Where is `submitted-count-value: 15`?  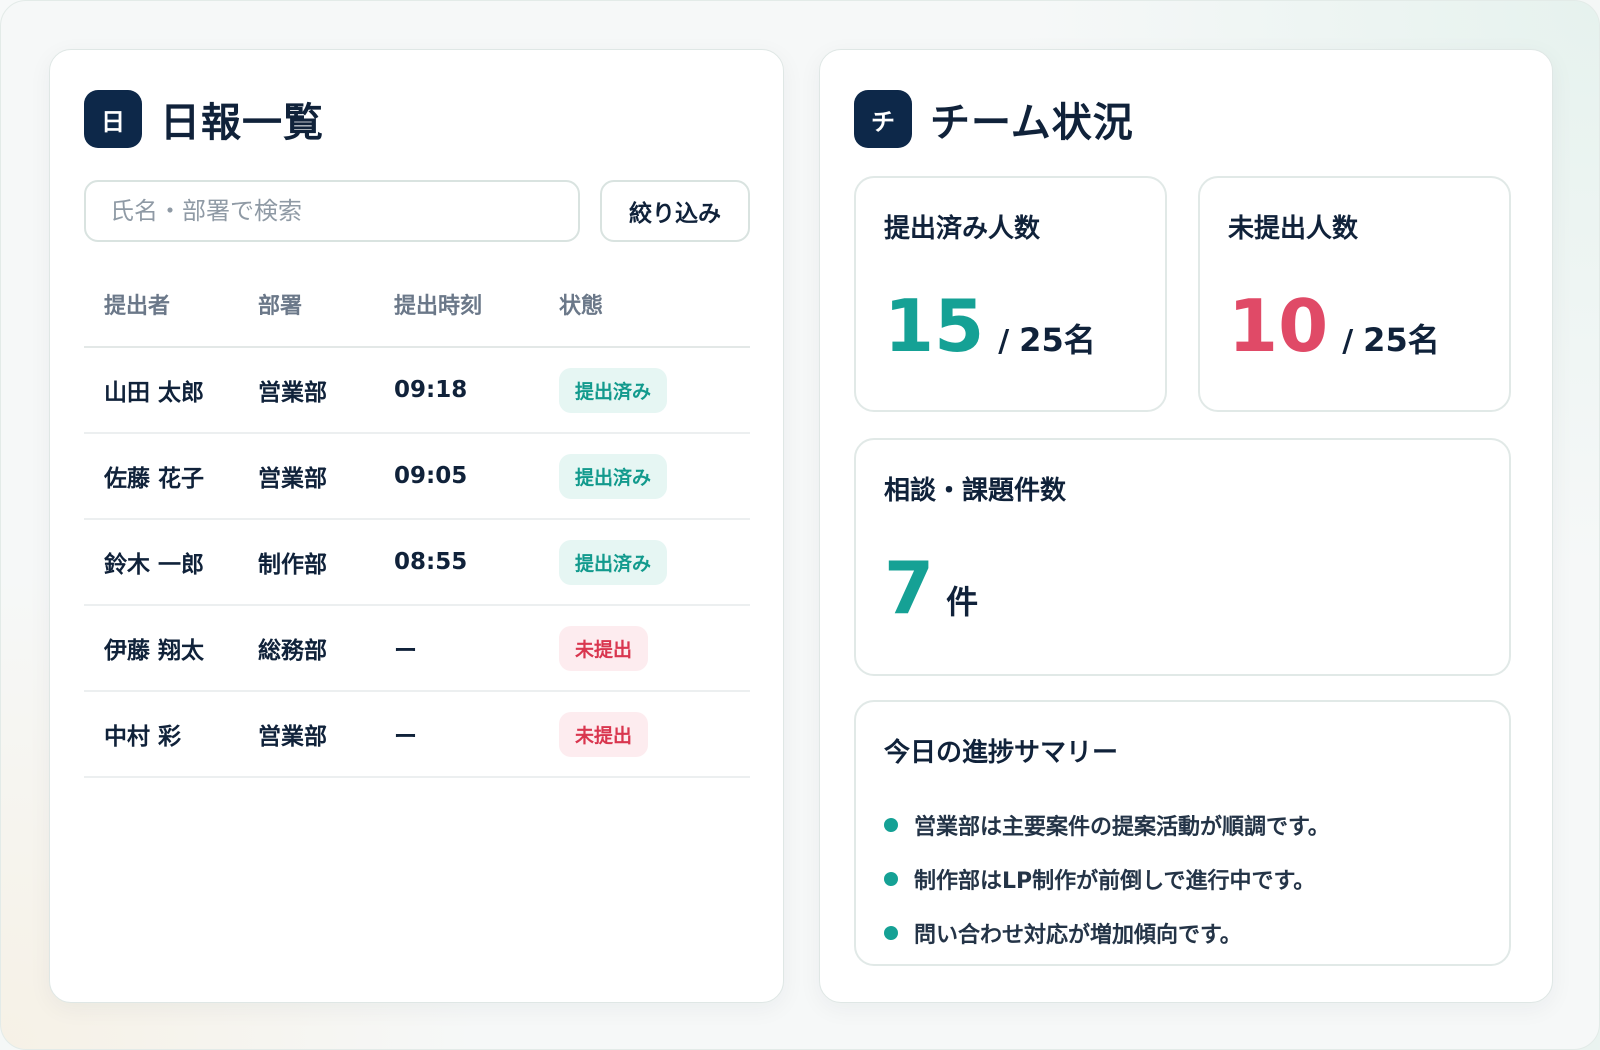
submitted-count-value: 15 is located at coordinates (934, 326).